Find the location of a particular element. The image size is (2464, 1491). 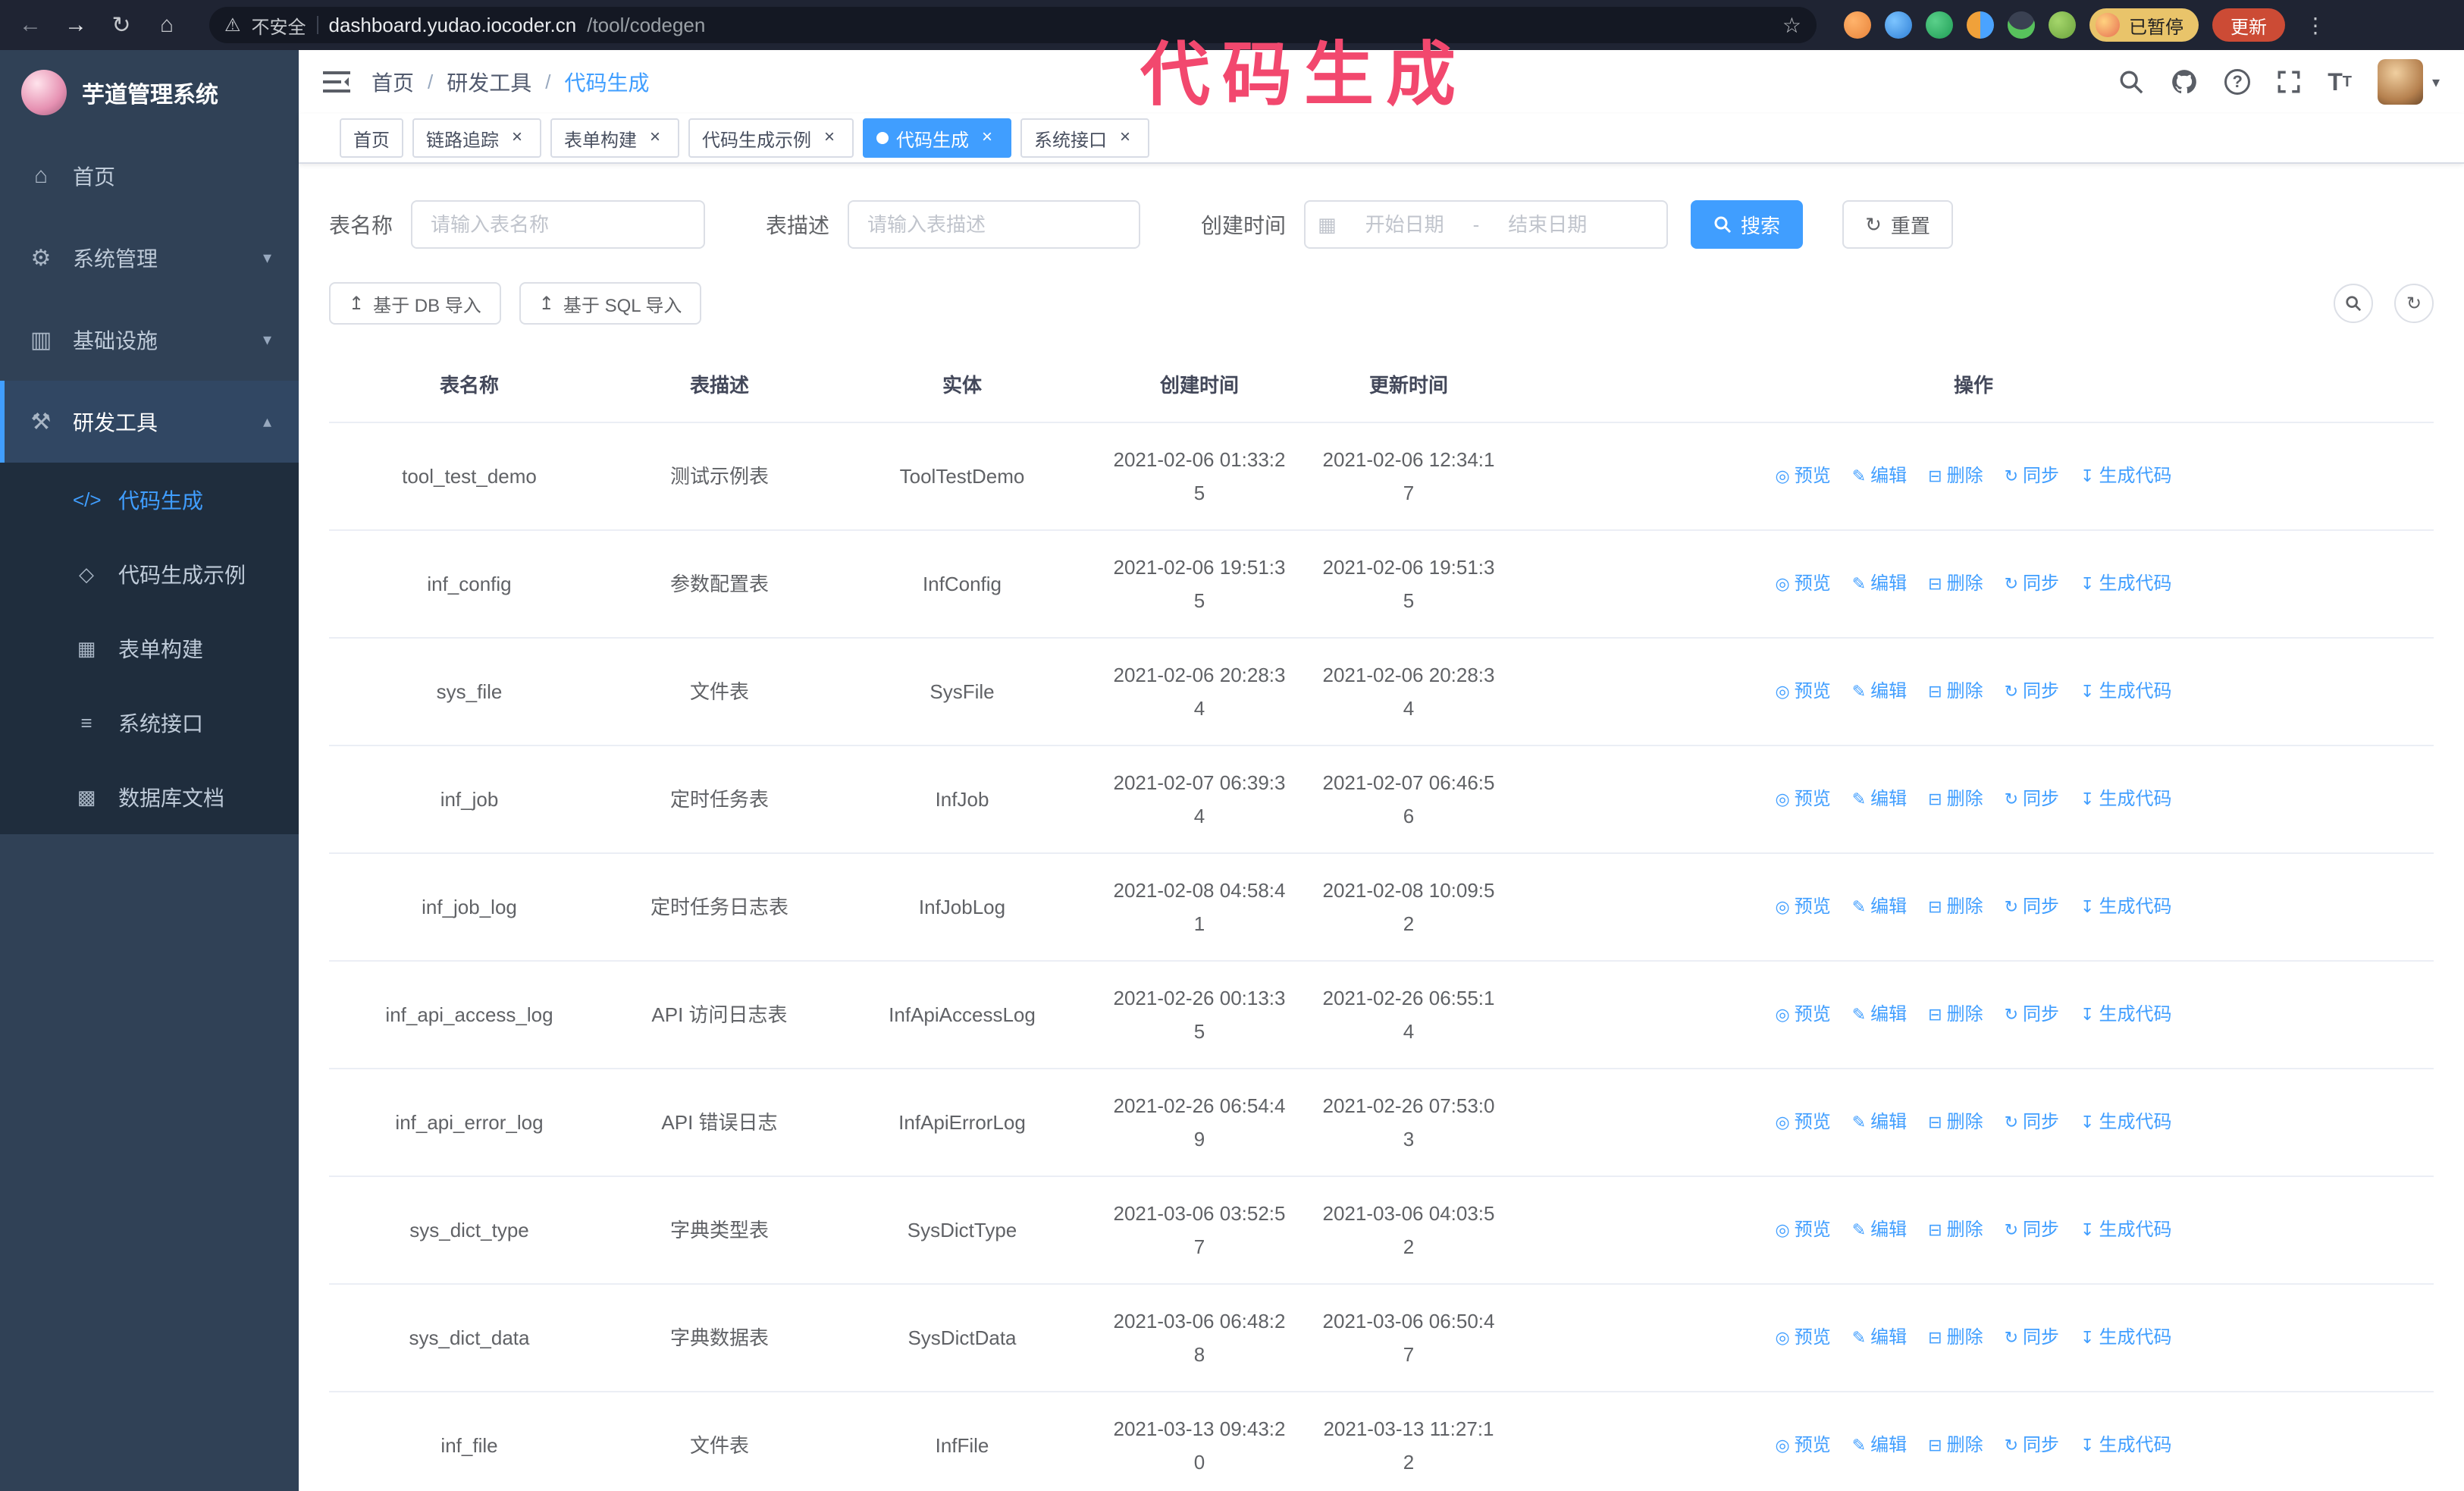

app-logo: 芋道管理系统 is located at coordinates (150, 92).